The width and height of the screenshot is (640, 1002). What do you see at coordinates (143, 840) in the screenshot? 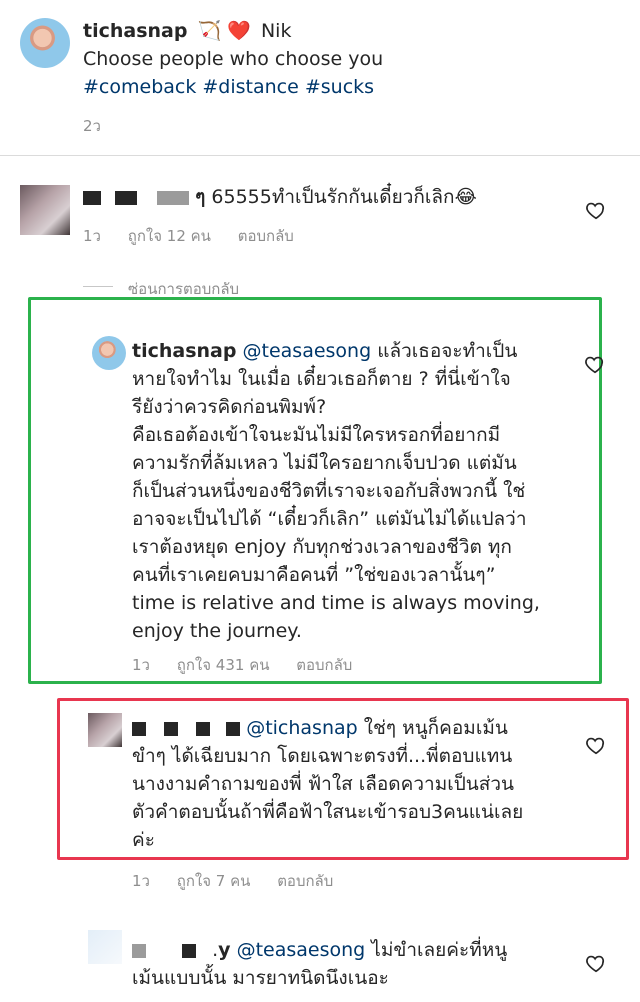
I see `reply2-line: ค่ะ` at bounding box center [143, 840].